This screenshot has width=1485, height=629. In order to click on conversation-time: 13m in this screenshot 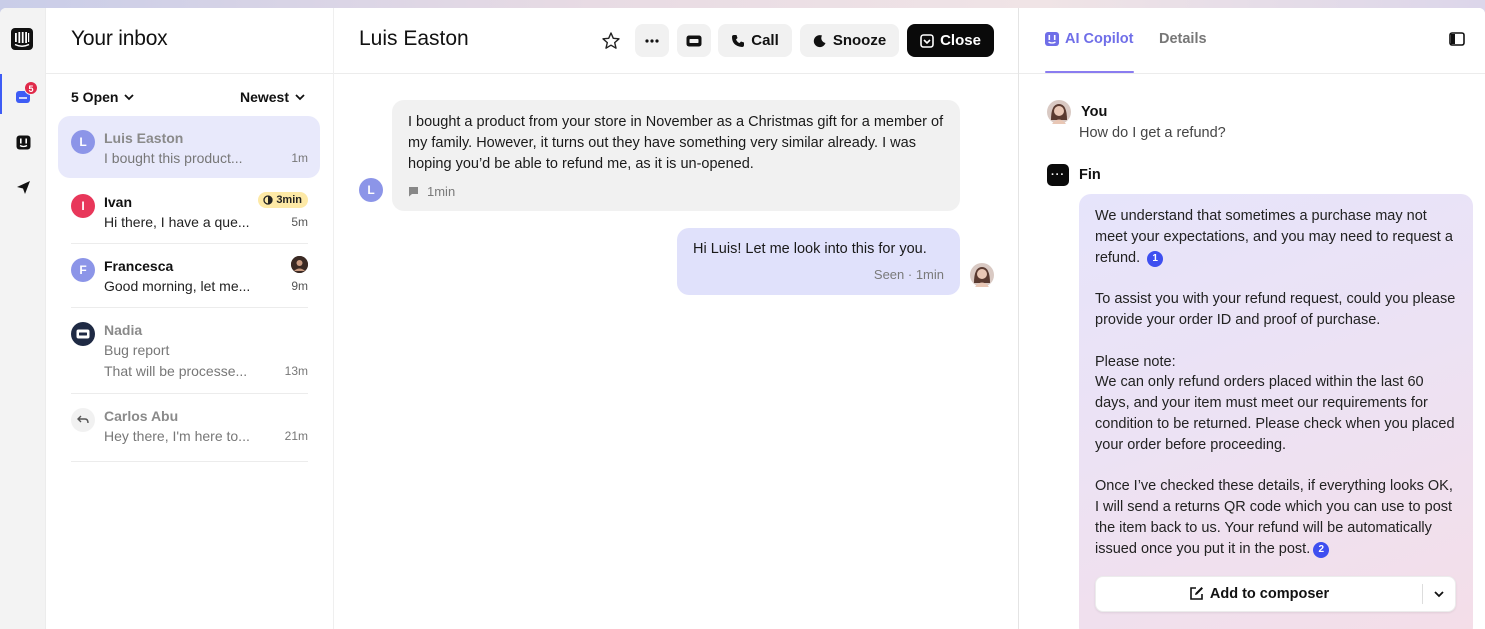, I will do `click(296, 371)`.